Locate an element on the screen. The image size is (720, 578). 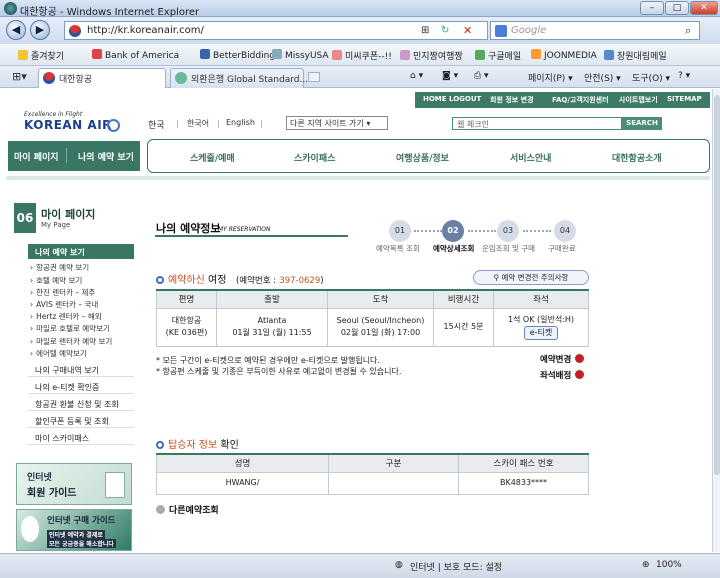
fav-item: MissyUSA is located at coordinates (300, 55).